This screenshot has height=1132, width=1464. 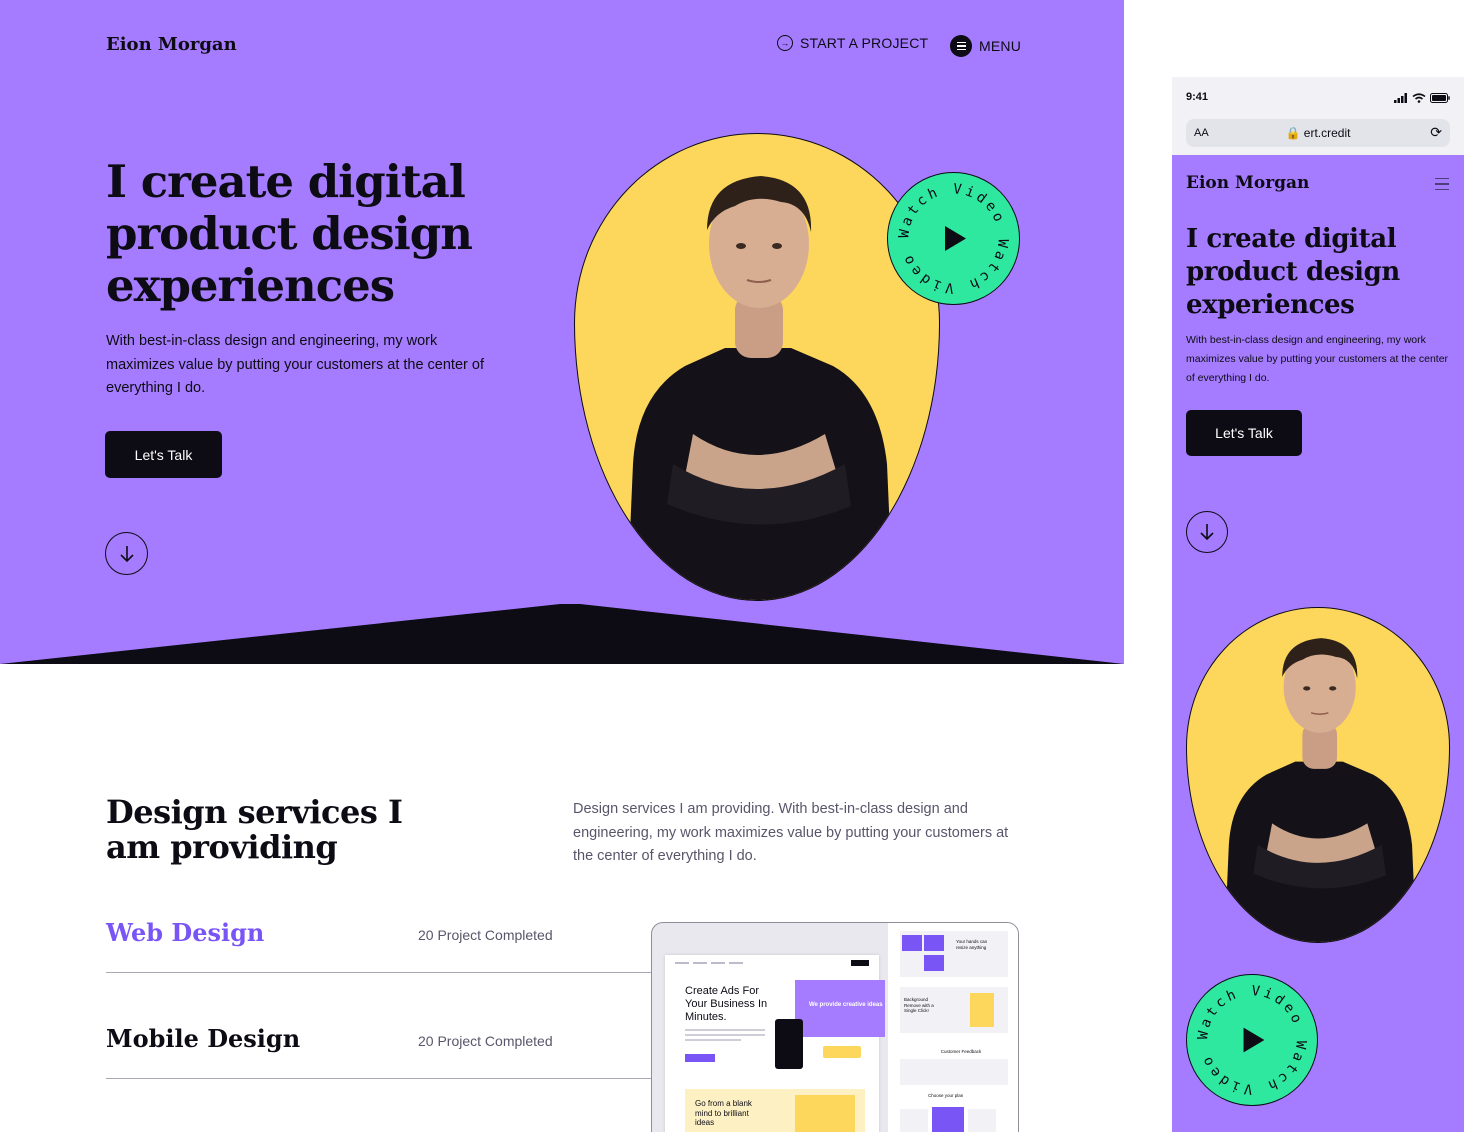 I want to click on start-project-label: START A PROJECT, so click(x=864, y=43).